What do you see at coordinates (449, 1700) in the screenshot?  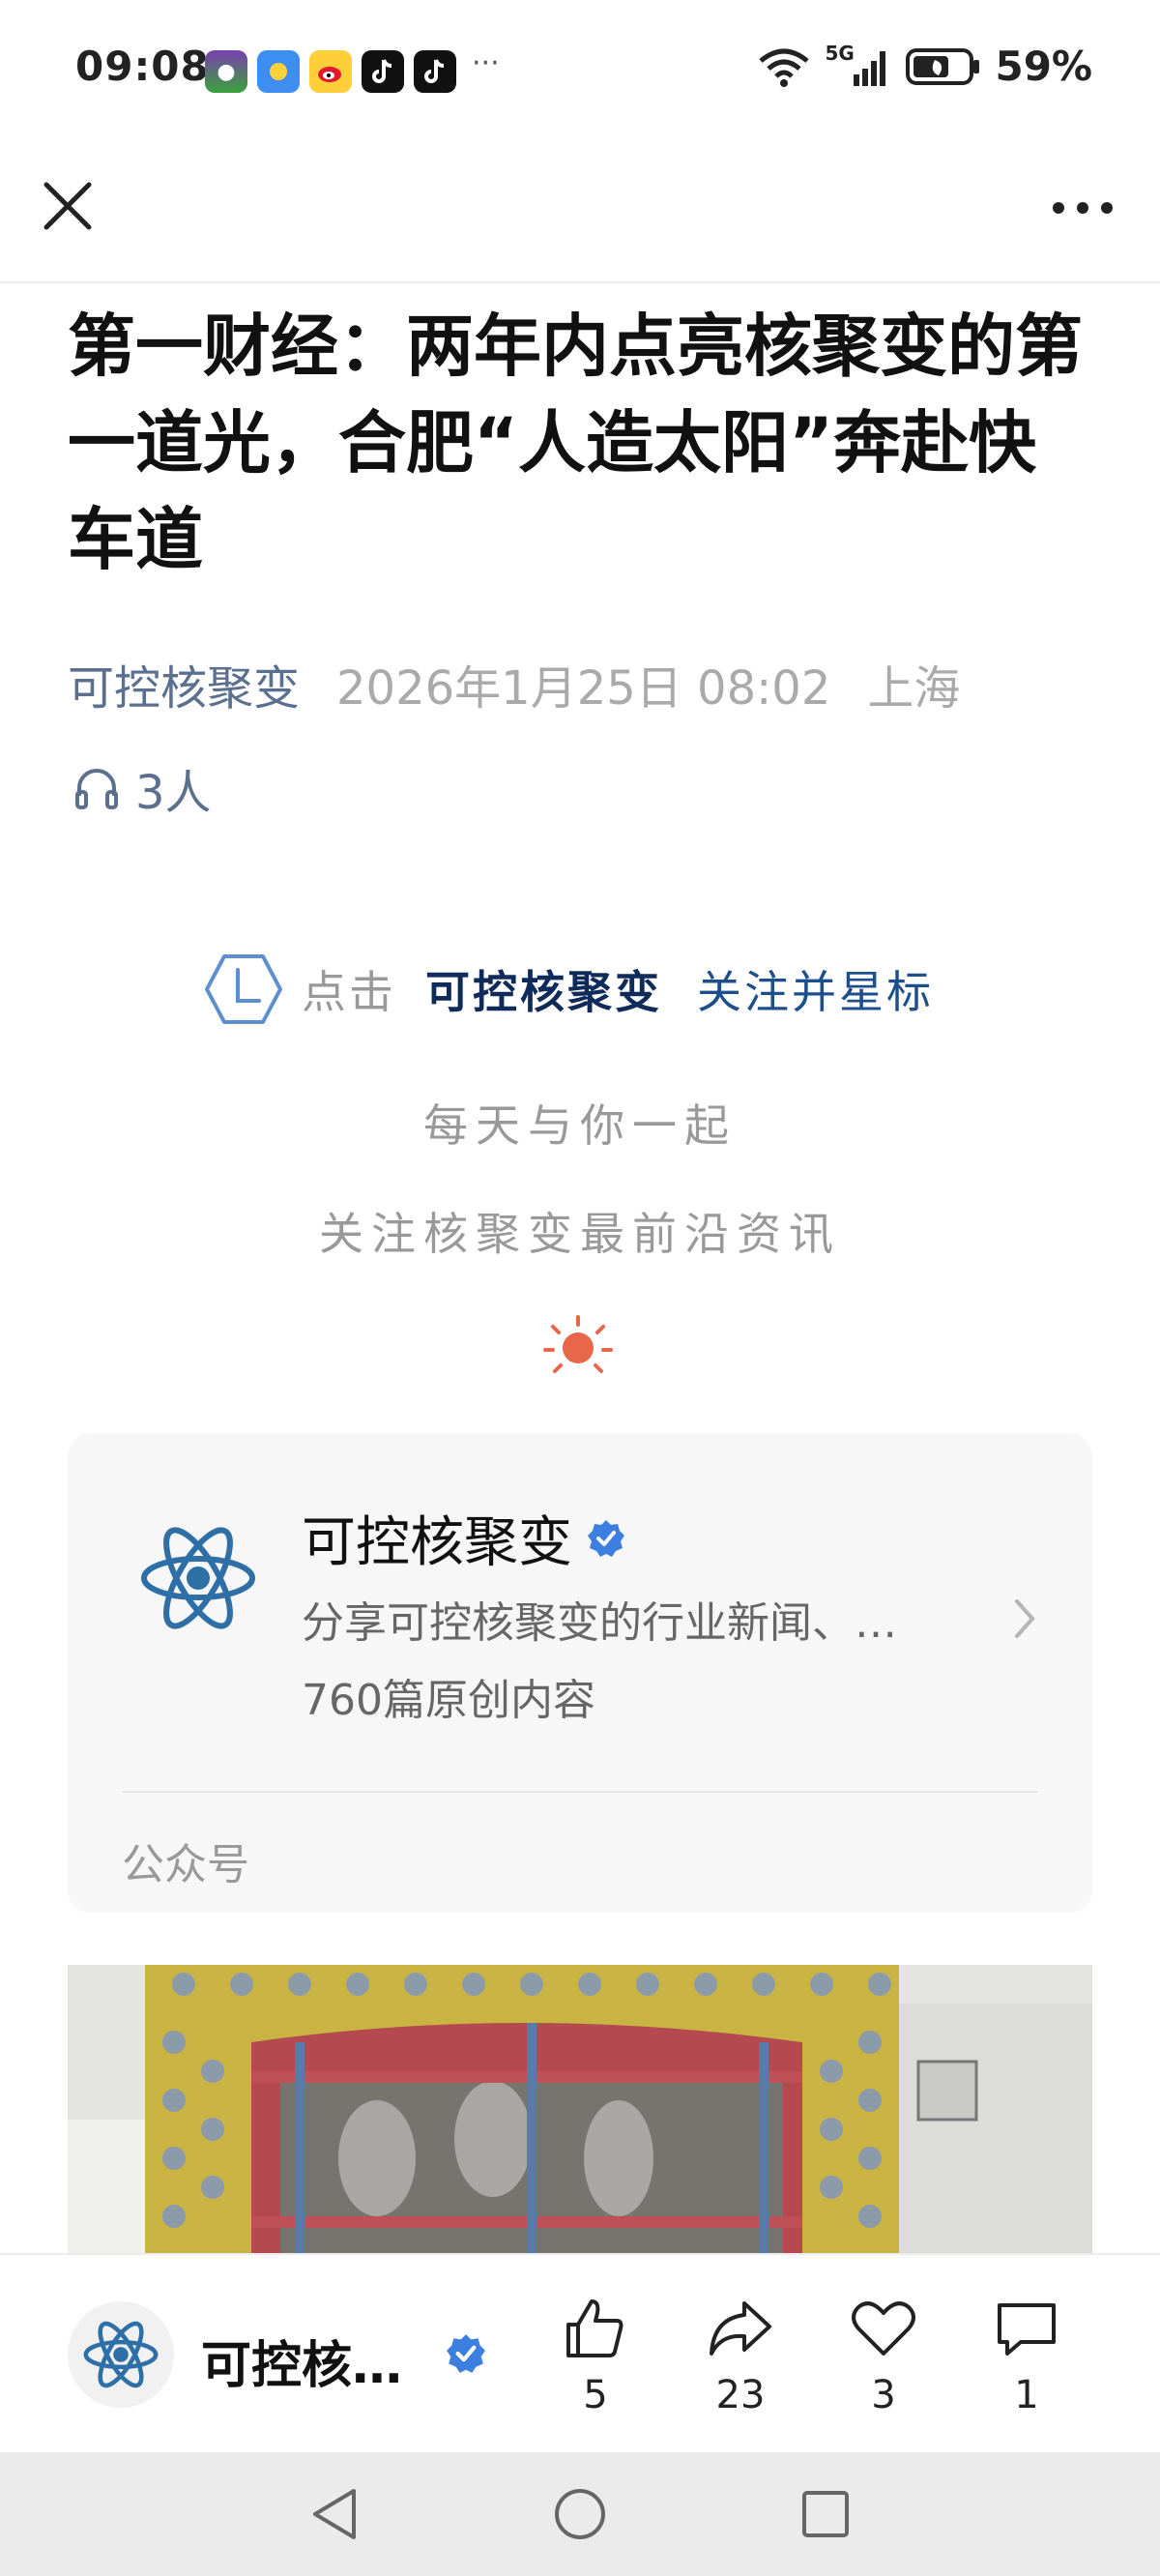 I see `card-article-count: 760篇原创内容` at bounding box center [449, 1700].